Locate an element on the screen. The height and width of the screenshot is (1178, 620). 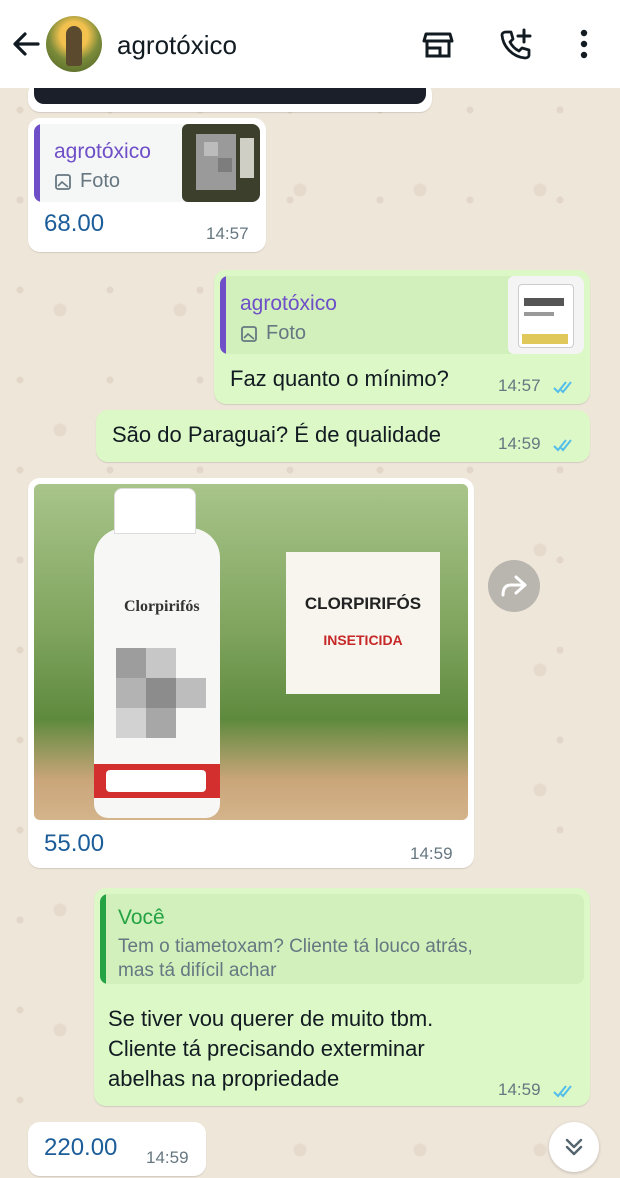
message-text: São do Paraguai? É de qualidade is located at coordinates (277, 434).